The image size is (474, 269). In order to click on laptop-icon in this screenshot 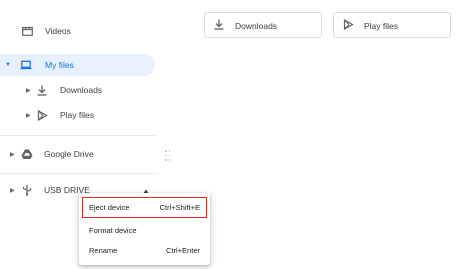, I will do `click(26, 65)`.